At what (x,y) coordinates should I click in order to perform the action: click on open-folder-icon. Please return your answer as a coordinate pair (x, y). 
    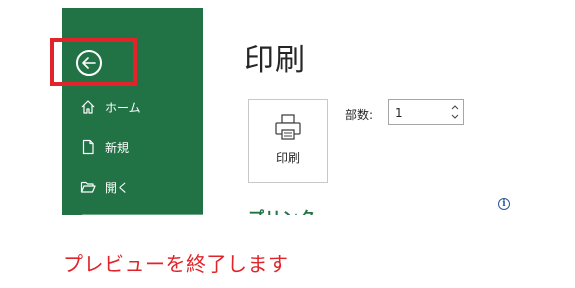
    Looking at the image, I should click on (88, 187).